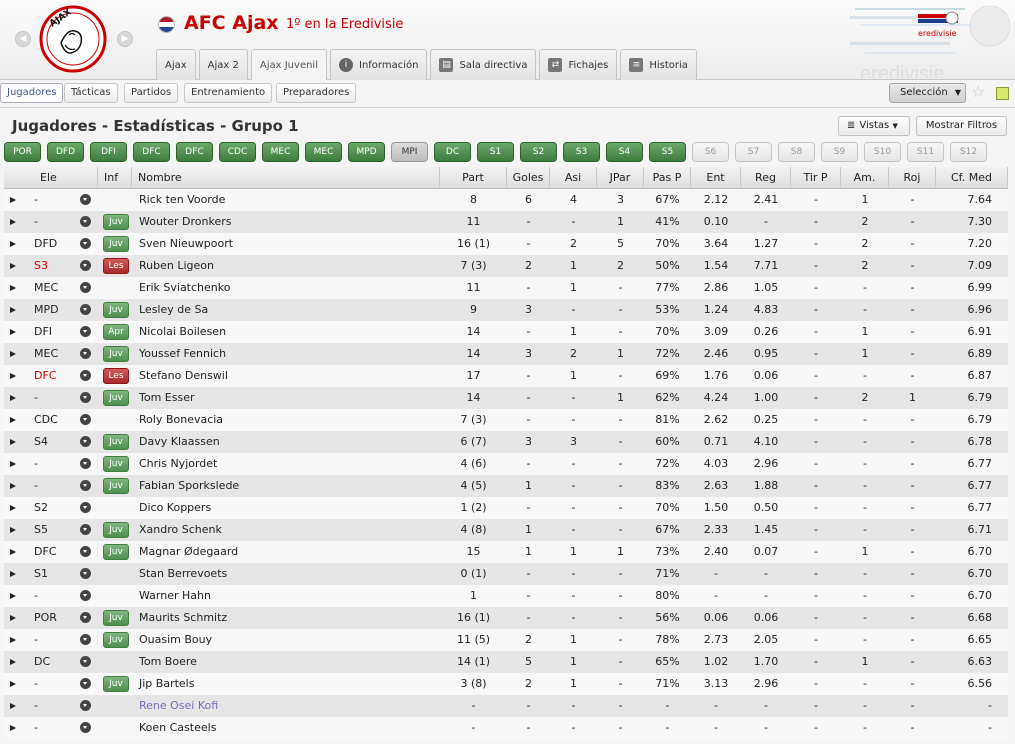 The width and height of the screenshot is (1015, 744). I want to click on club-name: AFC Ajax, so click(231, 23).